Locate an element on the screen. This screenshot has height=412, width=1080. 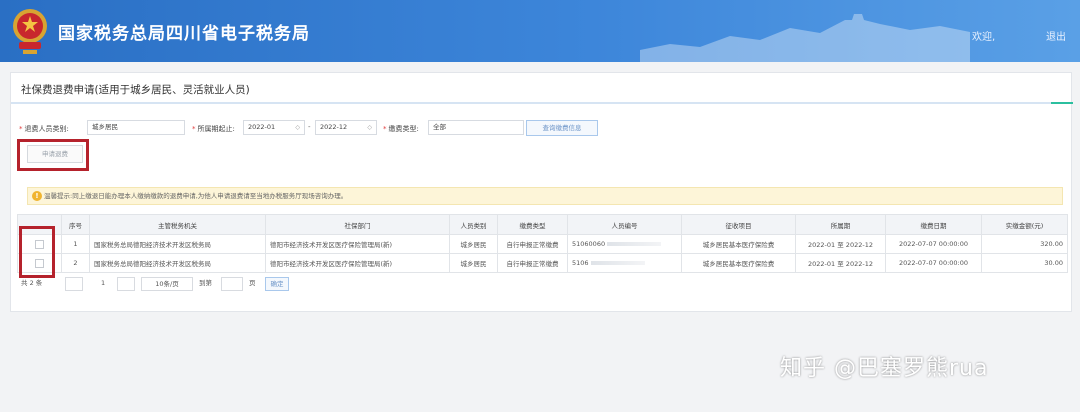
page-size-select: 10条/页 is located at coordinates (167, 284).